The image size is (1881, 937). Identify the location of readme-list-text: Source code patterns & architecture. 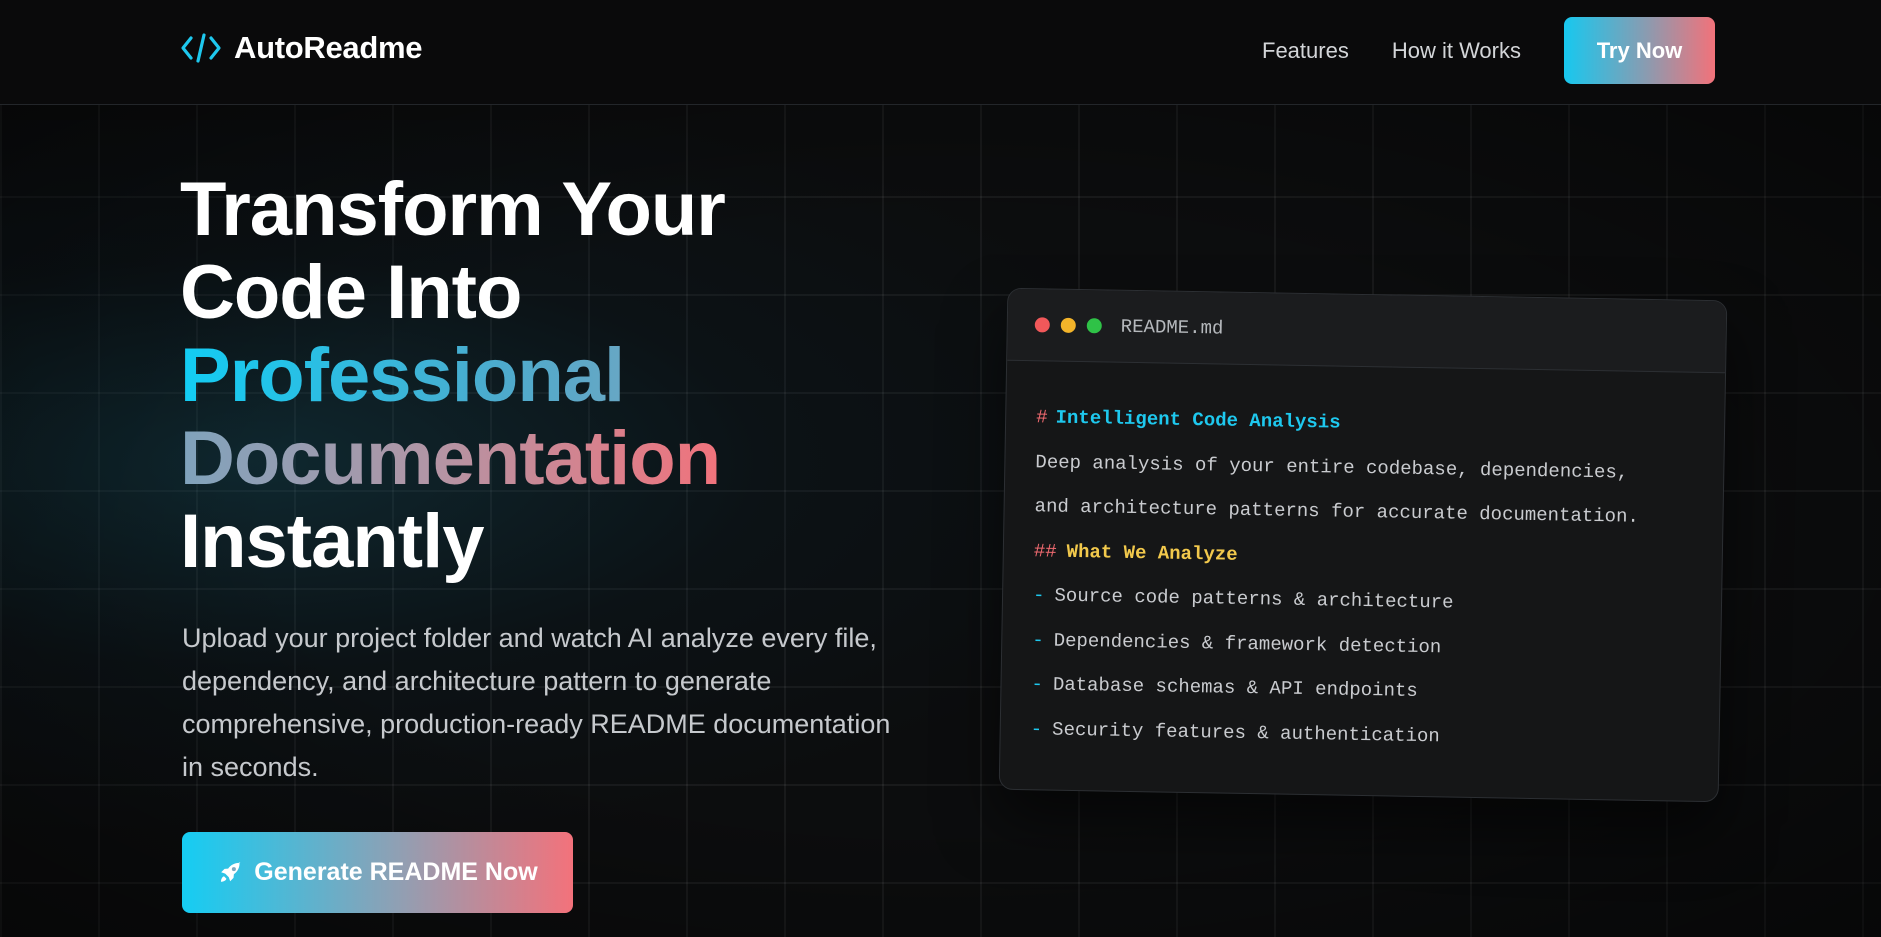
(1254, 599).